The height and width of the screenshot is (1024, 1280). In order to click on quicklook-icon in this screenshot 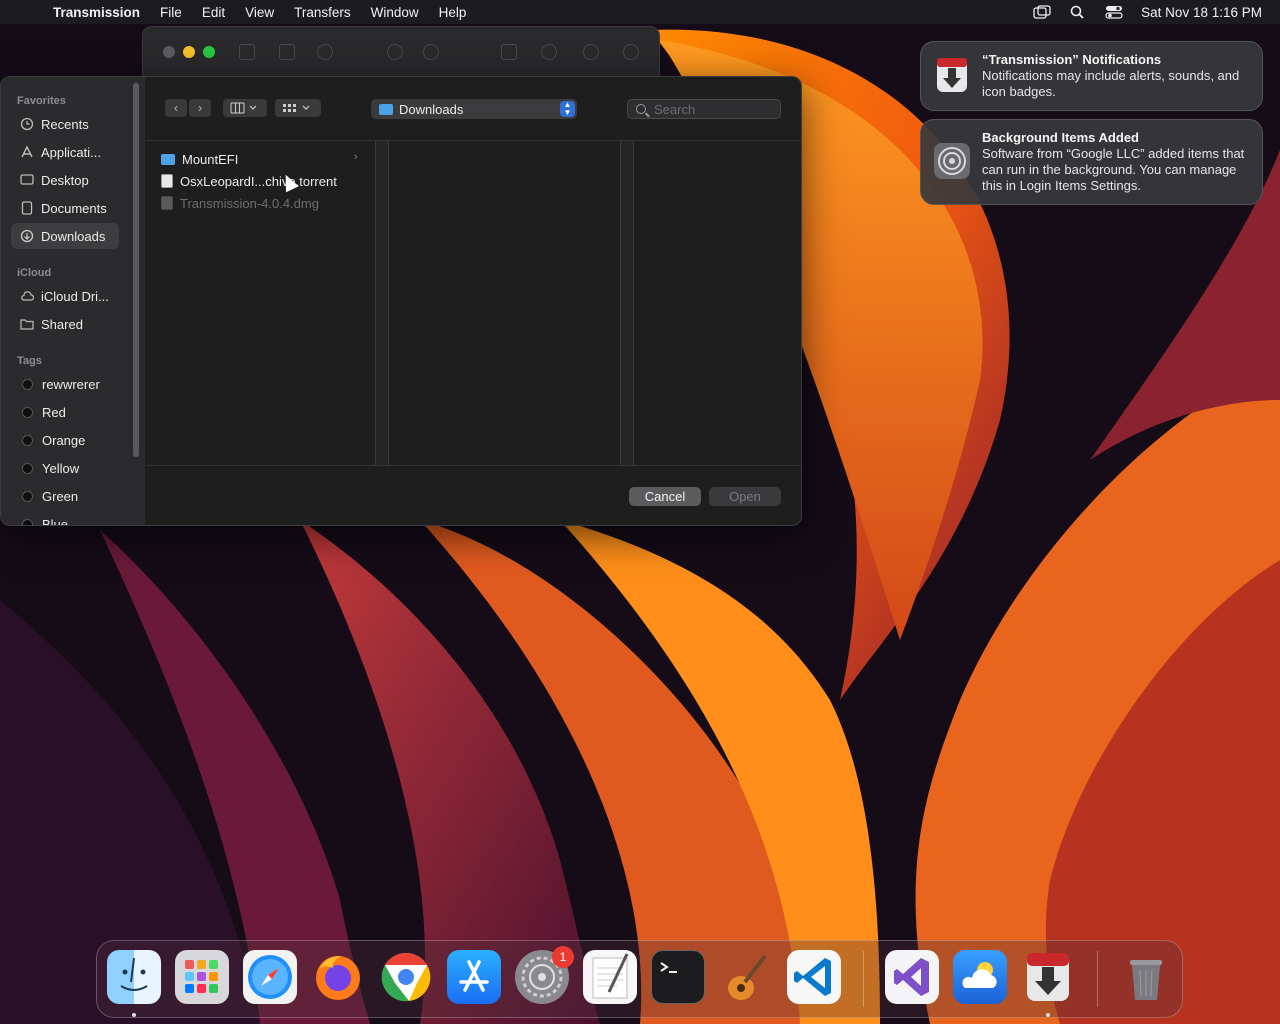, I will do `click(549, 52)`.